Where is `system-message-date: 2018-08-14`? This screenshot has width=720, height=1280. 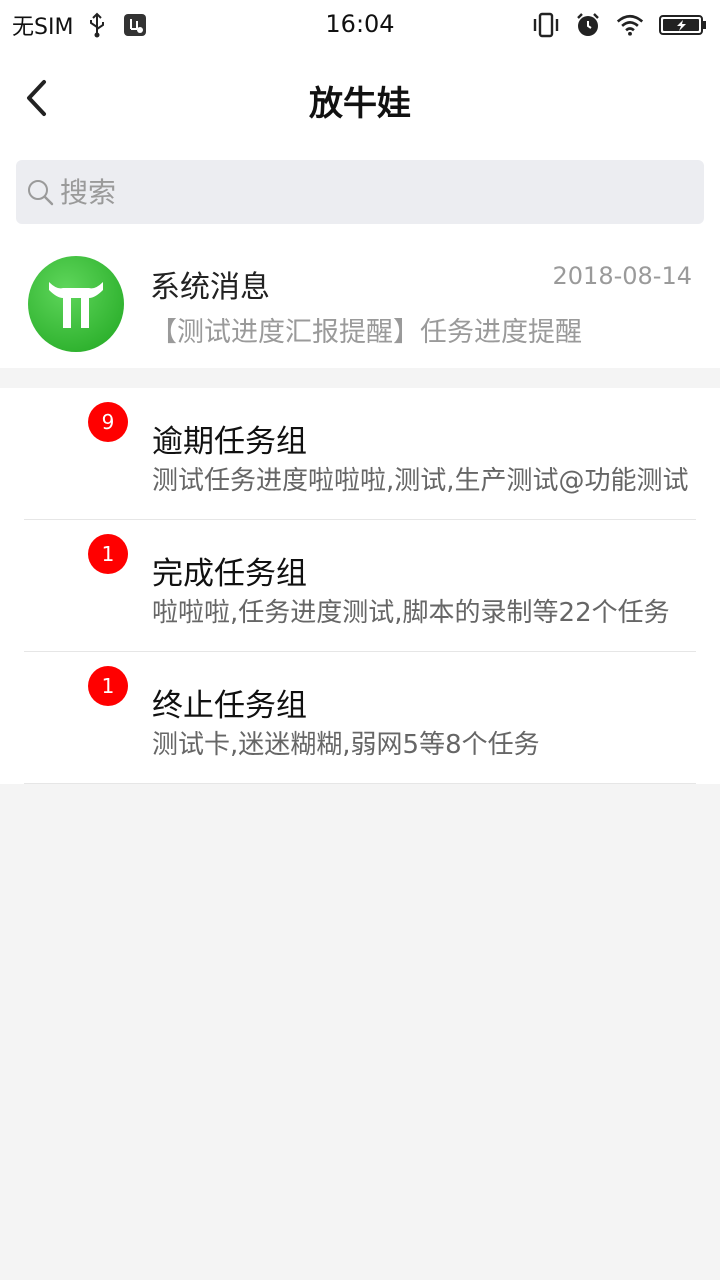 system-message-date: 2018-08-14 is located at coordinates (622, 276).